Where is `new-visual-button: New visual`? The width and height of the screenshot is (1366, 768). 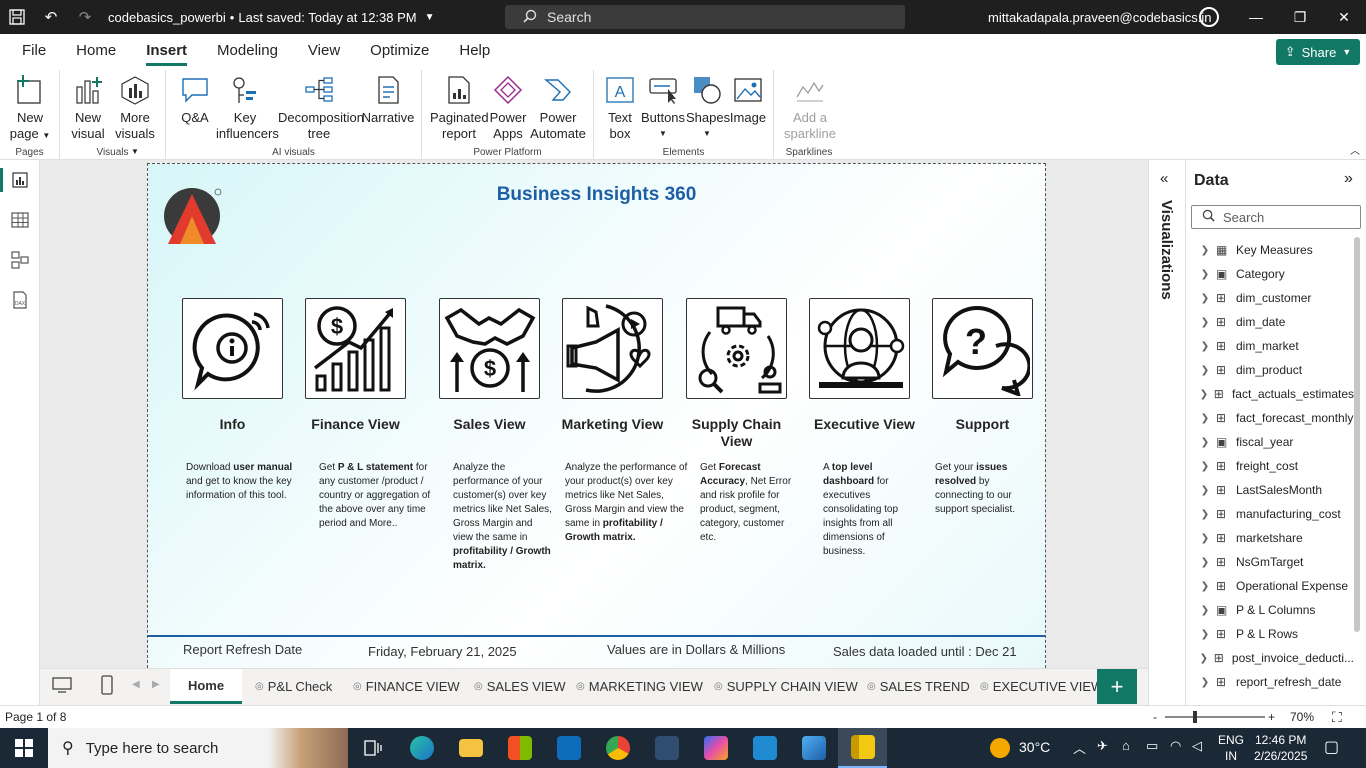
new-visual-button: New visual is located at coordinates (88, 108).